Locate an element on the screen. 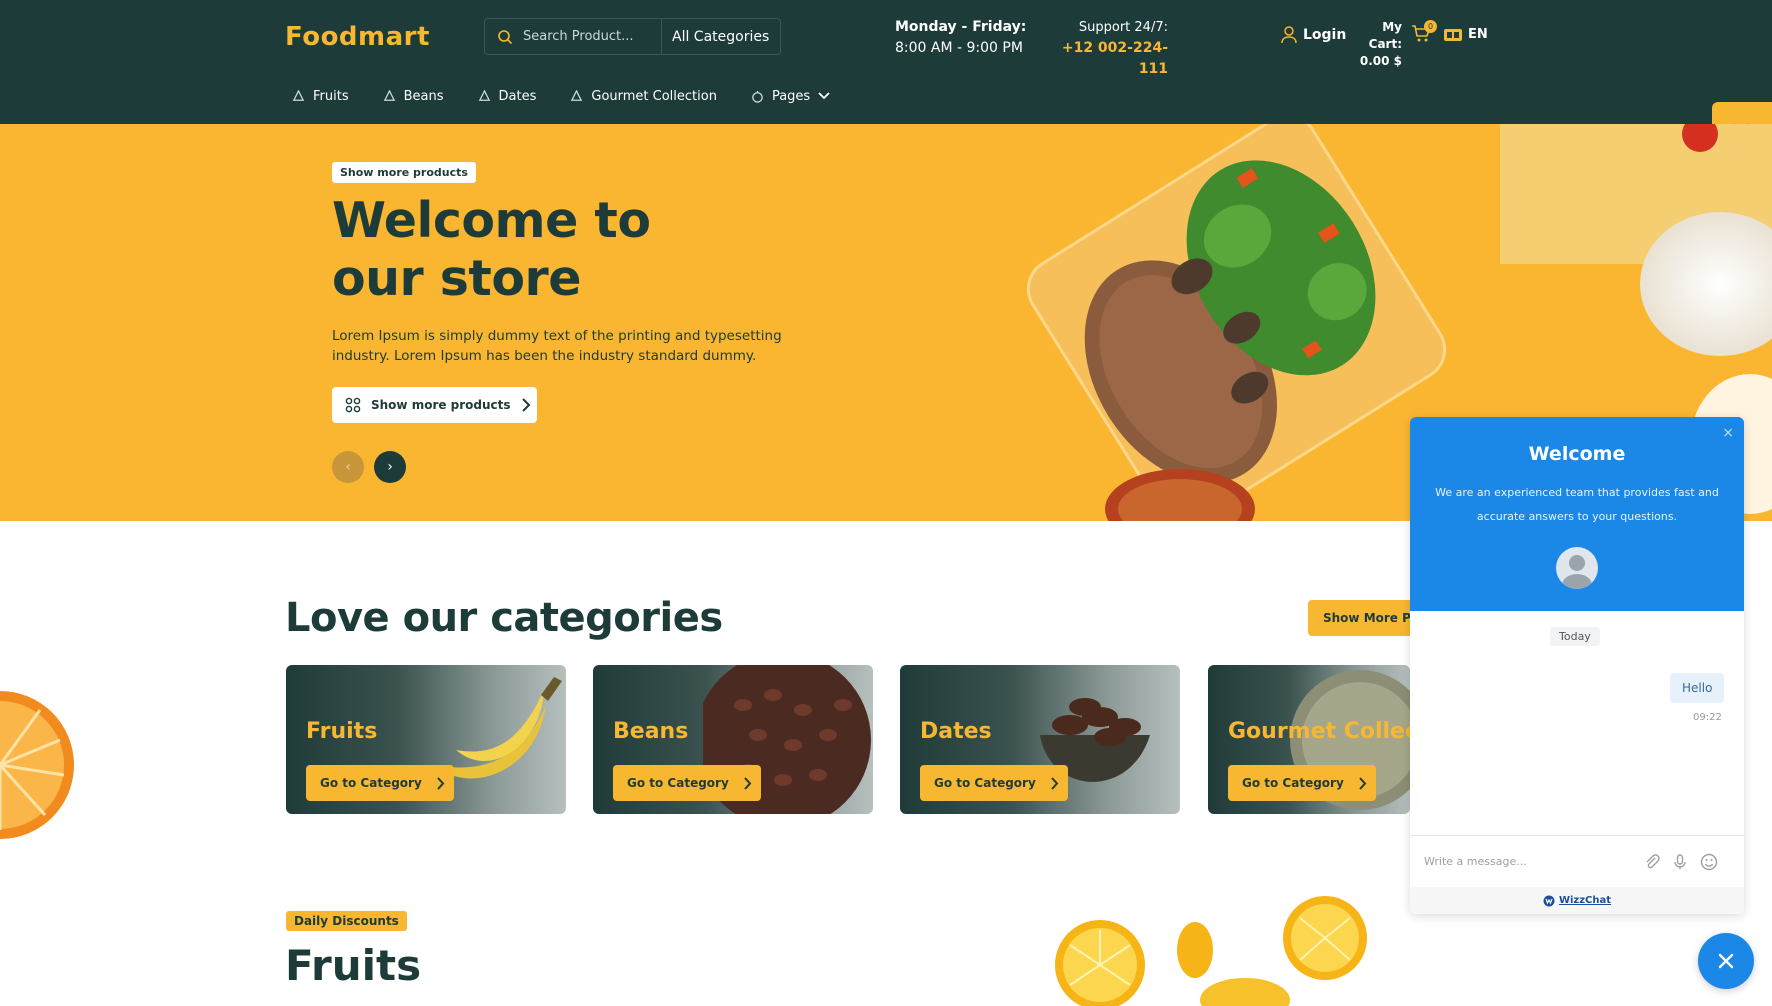  category-card-fruits: Fruits Go to Category is located at coordinates (426, 739).